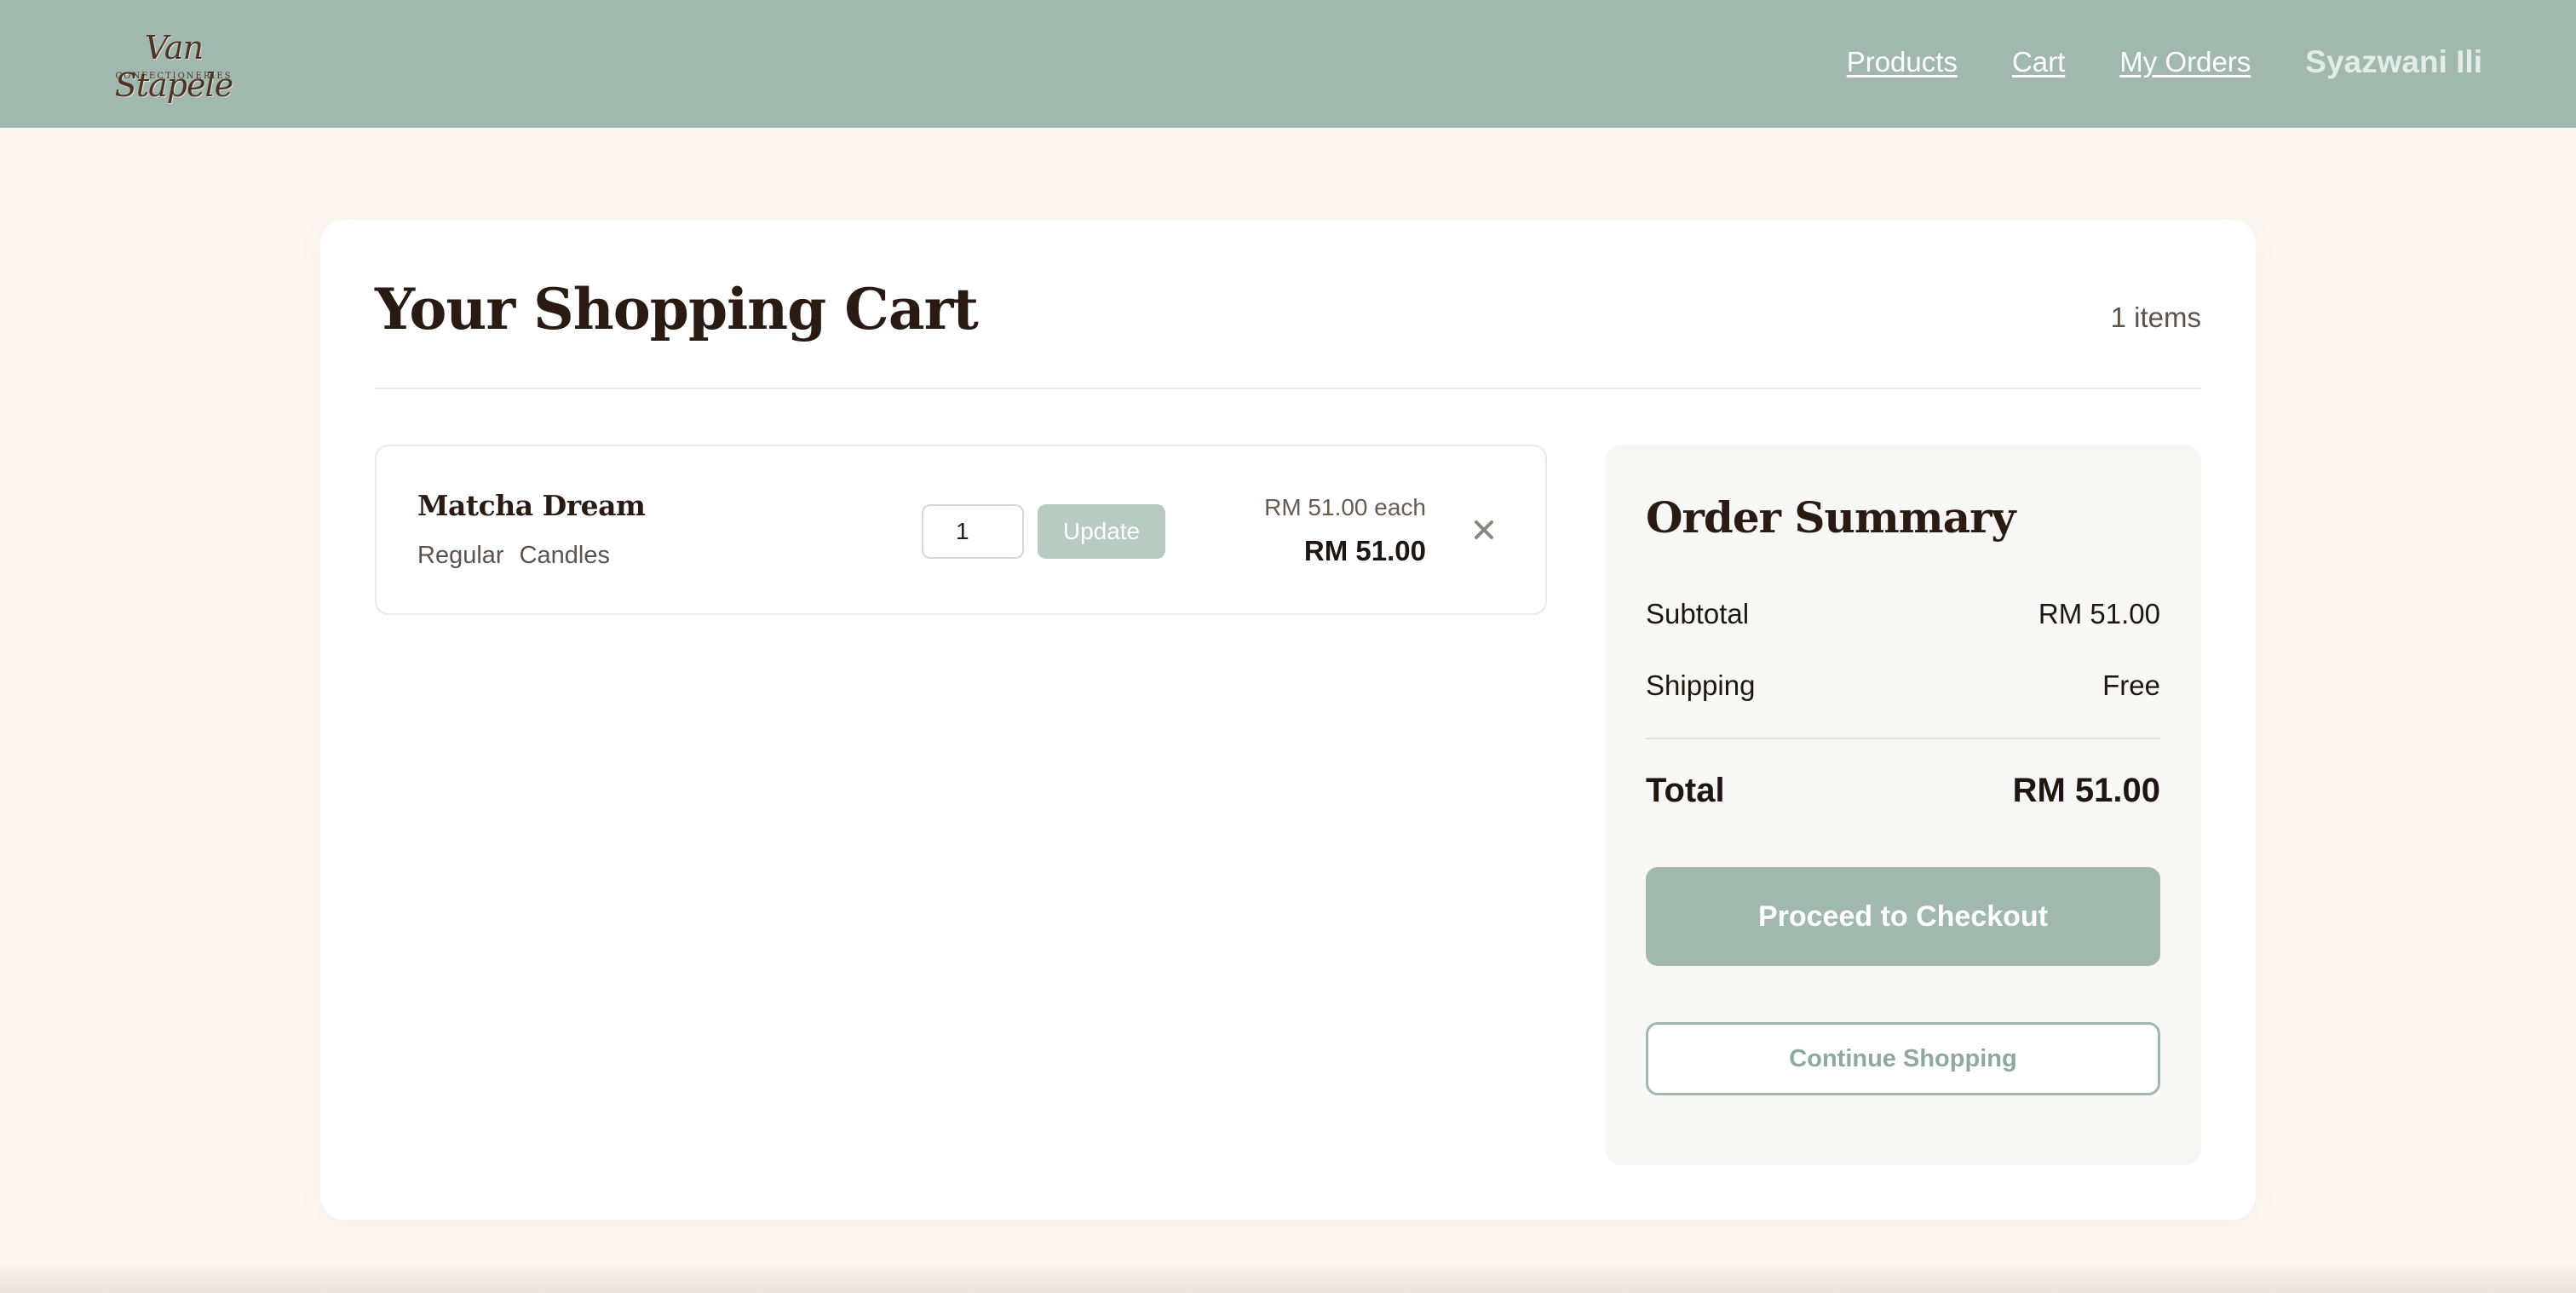 This screenshot has height=1293, width=2576. Describe the element at coordinates (1288, 1276) in the screenshot. I see `bottom-shadow` at that location.